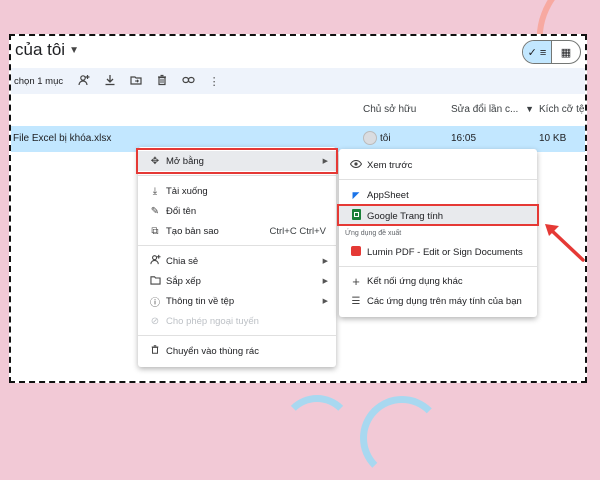  Describe the element at coordinates (537, 52) in the screenshot. I see `list-view-button: ✓ ≡` at that location.